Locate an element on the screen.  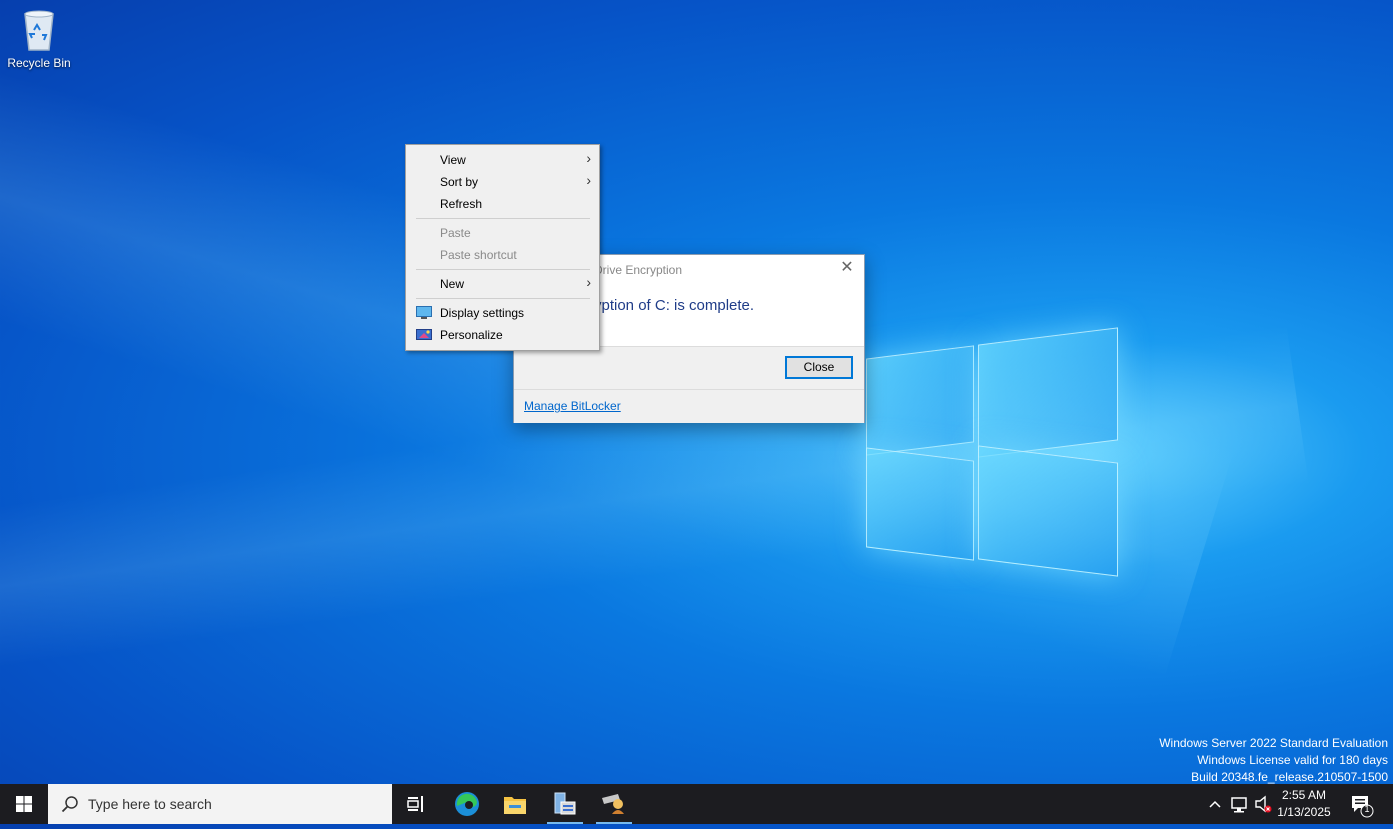
taskbar-search-box: Type here to search is located at coordinates (220, 804).